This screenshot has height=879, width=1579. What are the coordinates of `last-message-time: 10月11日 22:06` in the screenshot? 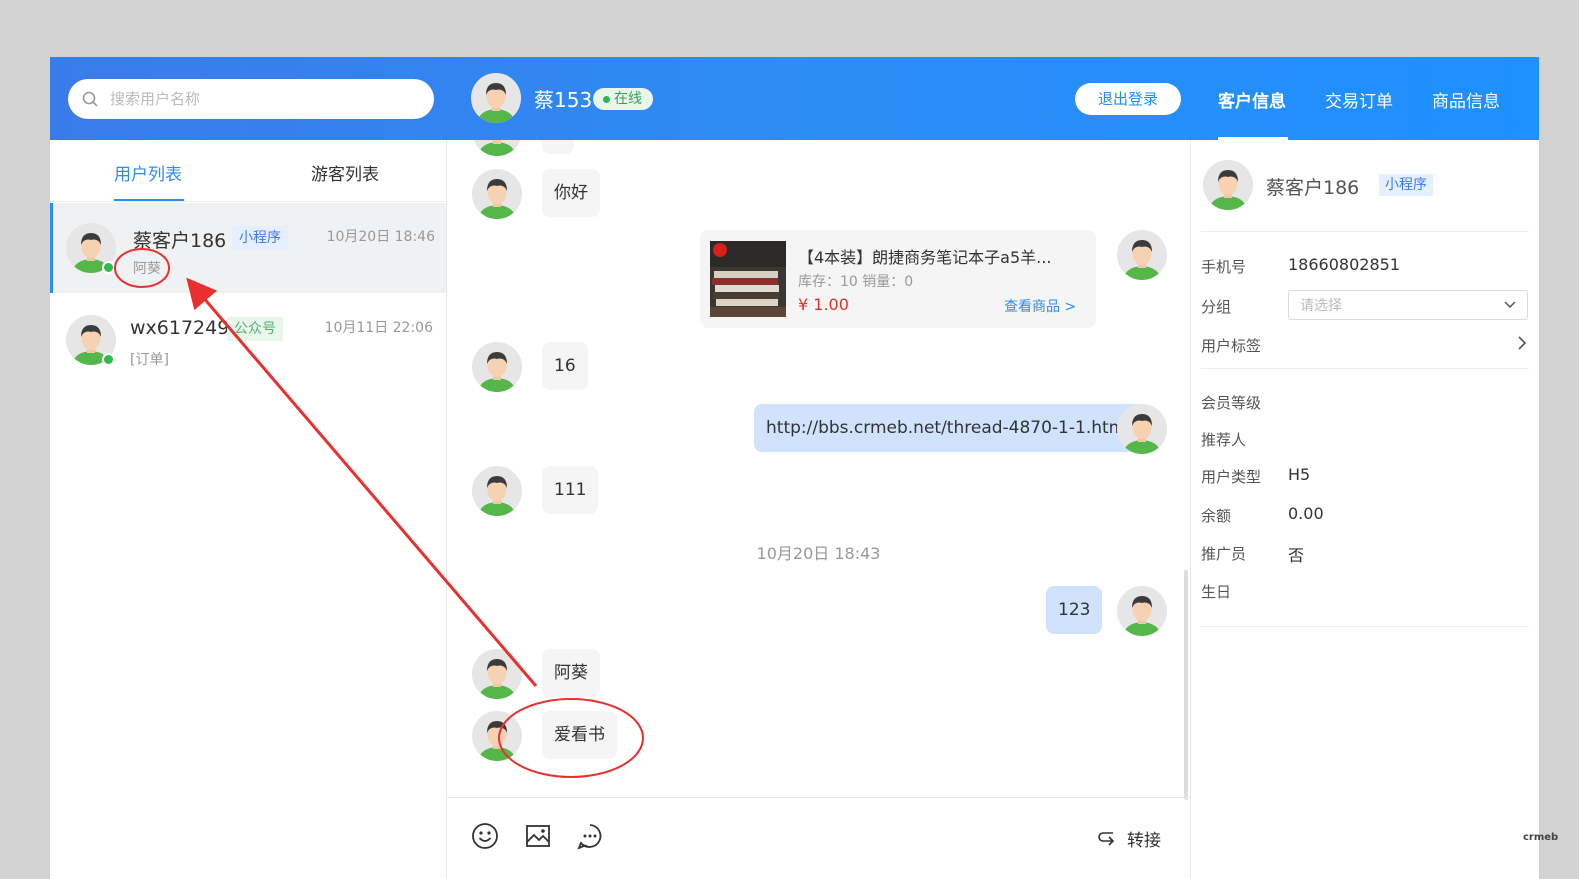 It's located at (378, 328).